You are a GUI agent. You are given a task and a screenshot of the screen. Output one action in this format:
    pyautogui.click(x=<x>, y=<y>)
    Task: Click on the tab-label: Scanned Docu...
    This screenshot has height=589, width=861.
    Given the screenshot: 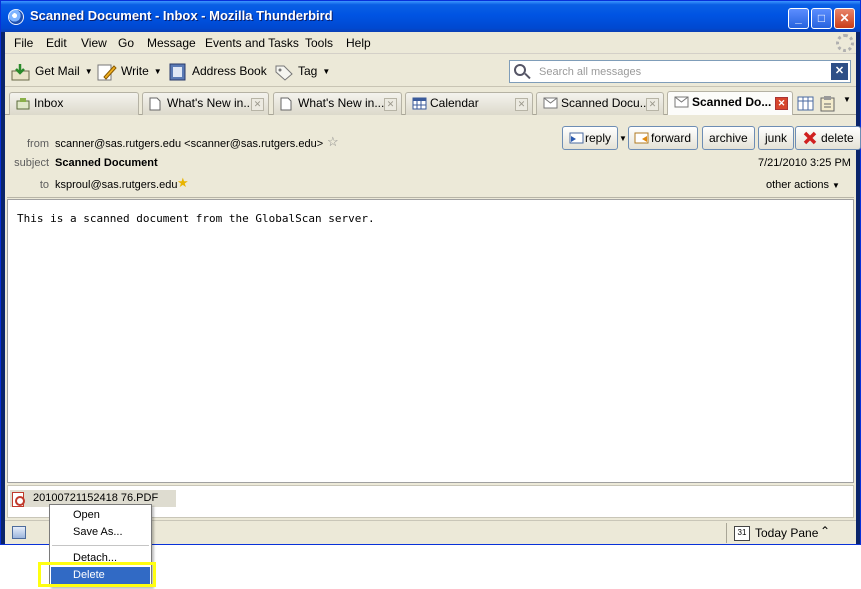 What is the action you would take?
    pyautogui.click(x=605, y=103)
    